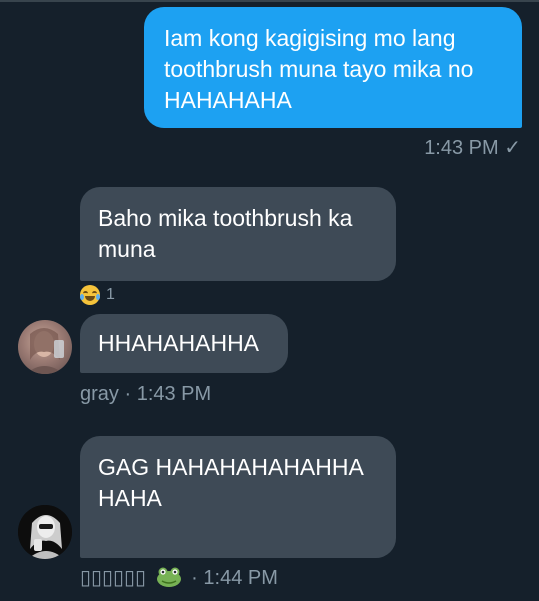  I want to click on received-message-bubble: Baho mika toothbrush ka muna, so click(238, 234).